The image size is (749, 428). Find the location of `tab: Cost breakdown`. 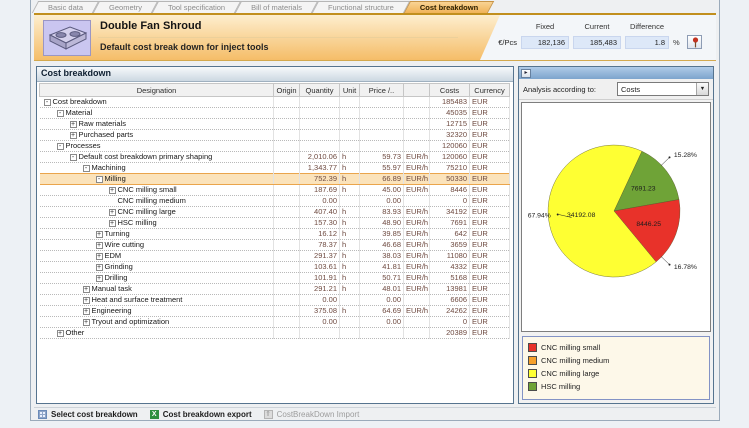

tab: Cost breakdown is located at coordinates (449, 7).